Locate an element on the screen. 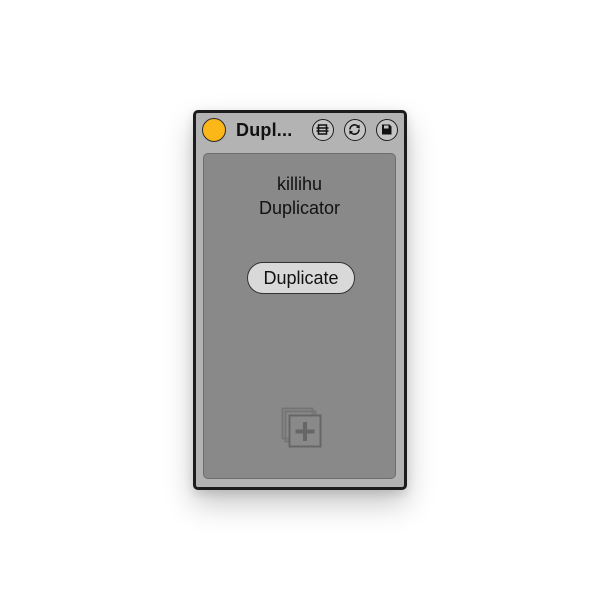 This screenshot has width=600, height=600. reload-button is located at coordinates (355, 130).